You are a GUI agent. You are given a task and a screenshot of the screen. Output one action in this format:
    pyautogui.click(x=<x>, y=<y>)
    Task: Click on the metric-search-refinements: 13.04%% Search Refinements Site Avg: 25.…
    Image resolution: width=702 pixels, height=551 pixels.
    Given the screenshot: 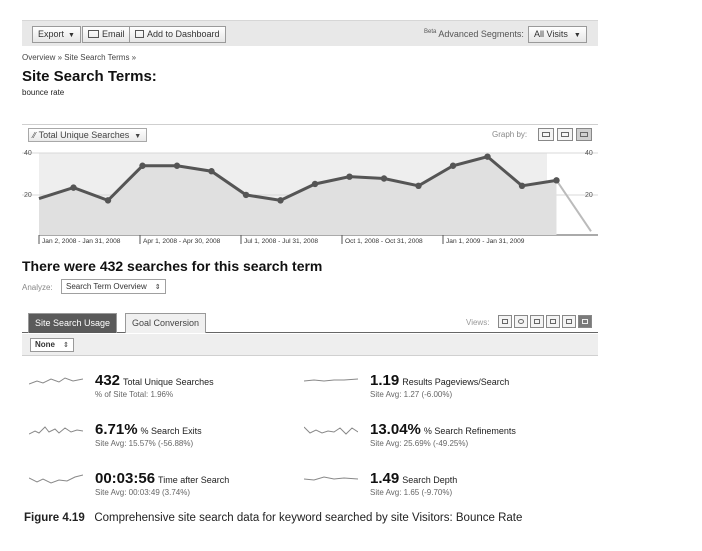 What is the action you would take?
    pyautogui.click(x=437, y=440)
    